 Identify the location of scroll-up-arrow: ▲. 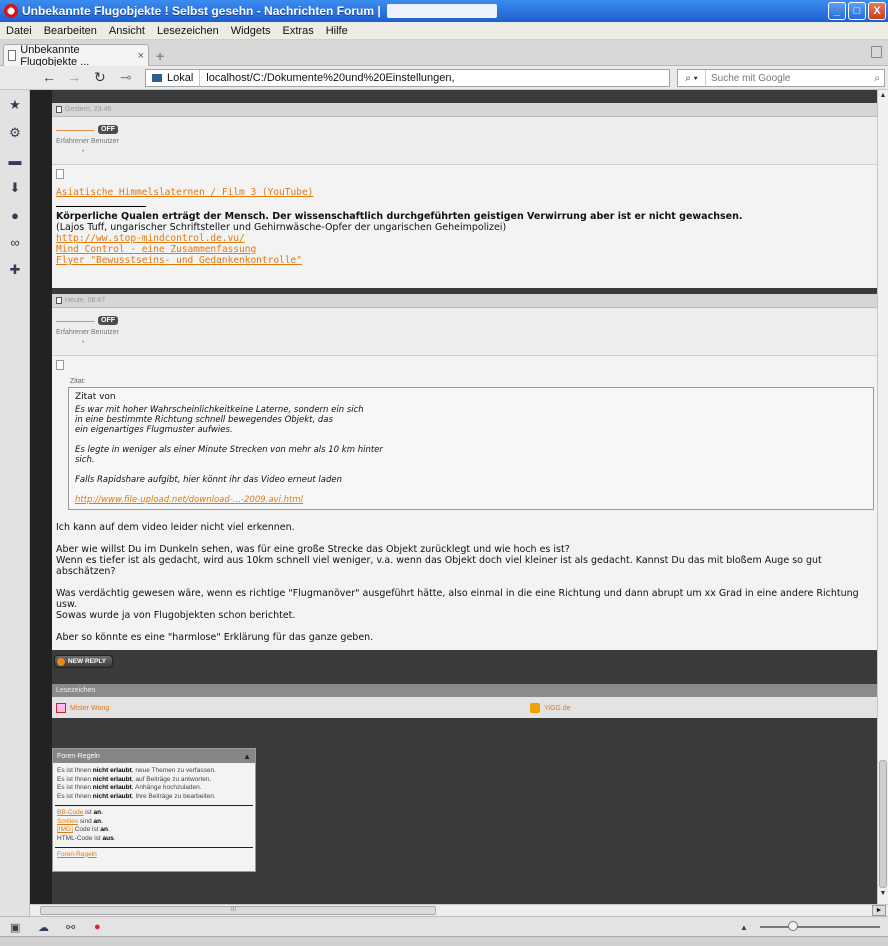
(883, 97).